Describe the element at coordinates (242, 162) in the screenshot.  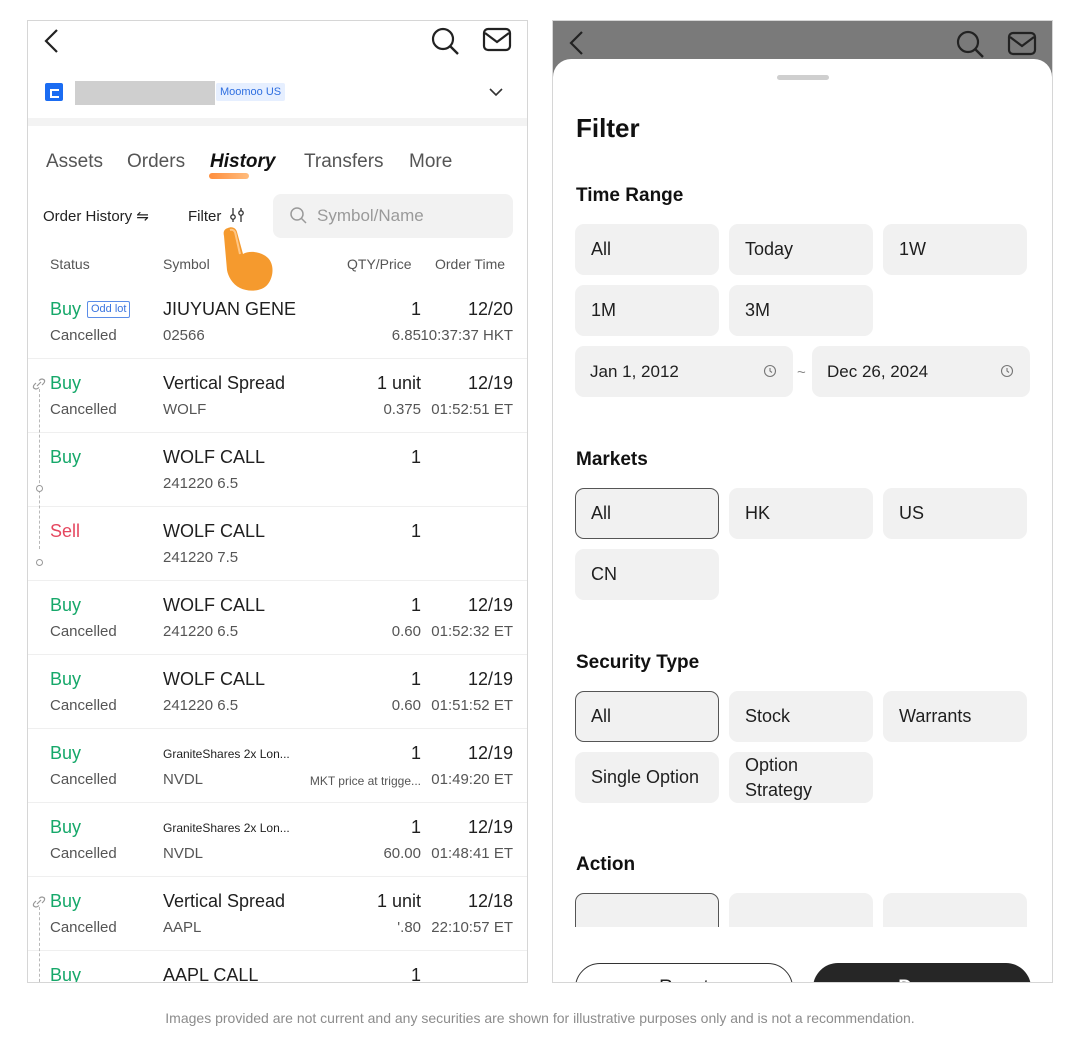
I see `tab-history: History` at that location.